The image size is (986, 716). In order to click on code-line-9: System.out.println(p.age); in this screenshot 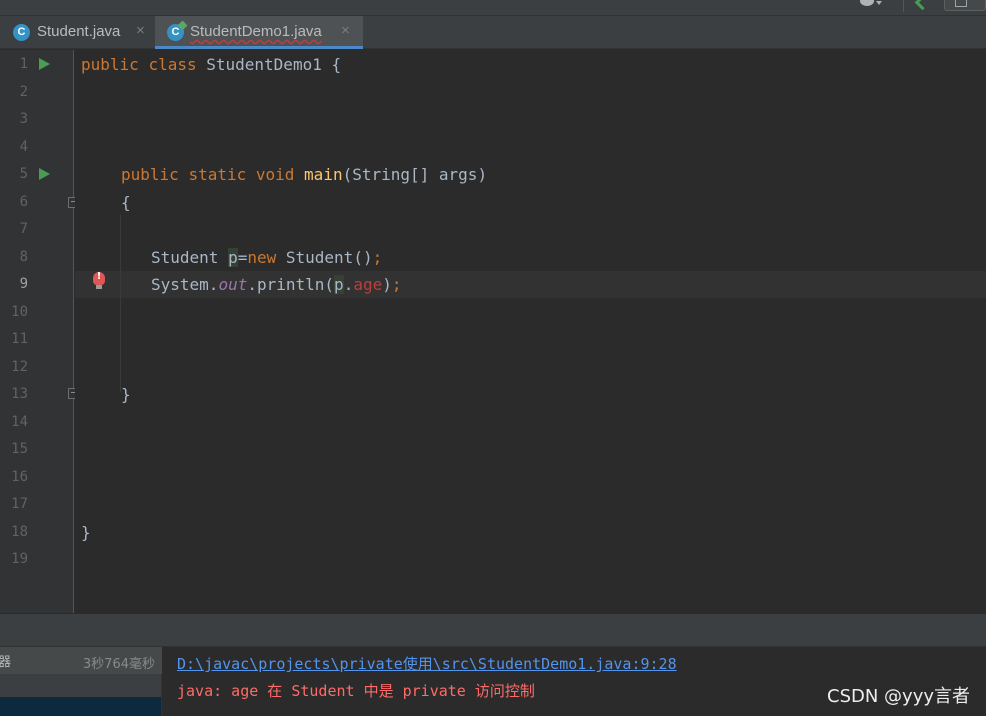, I will do `click(276, 284)`.